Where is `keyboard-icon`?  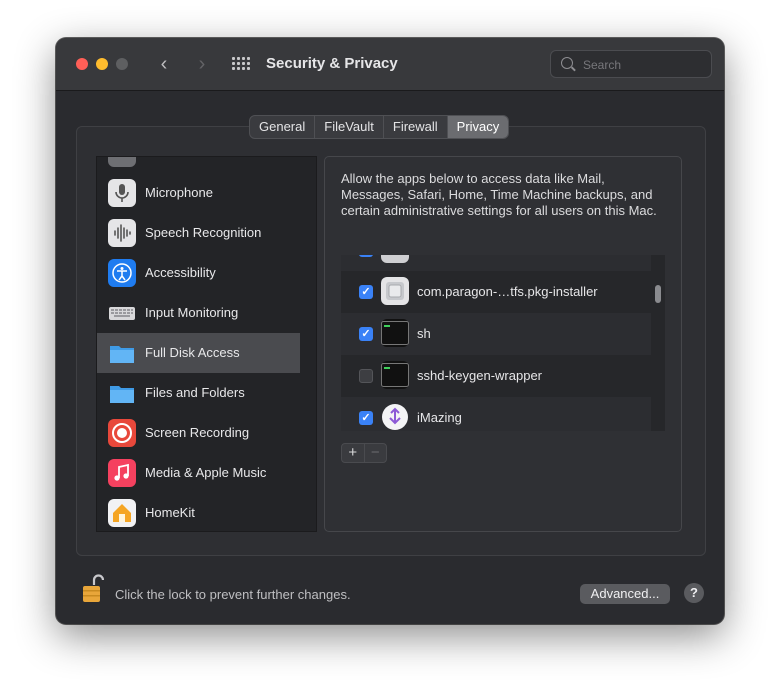 keyboard-icon is located at coordinates (122, 313).